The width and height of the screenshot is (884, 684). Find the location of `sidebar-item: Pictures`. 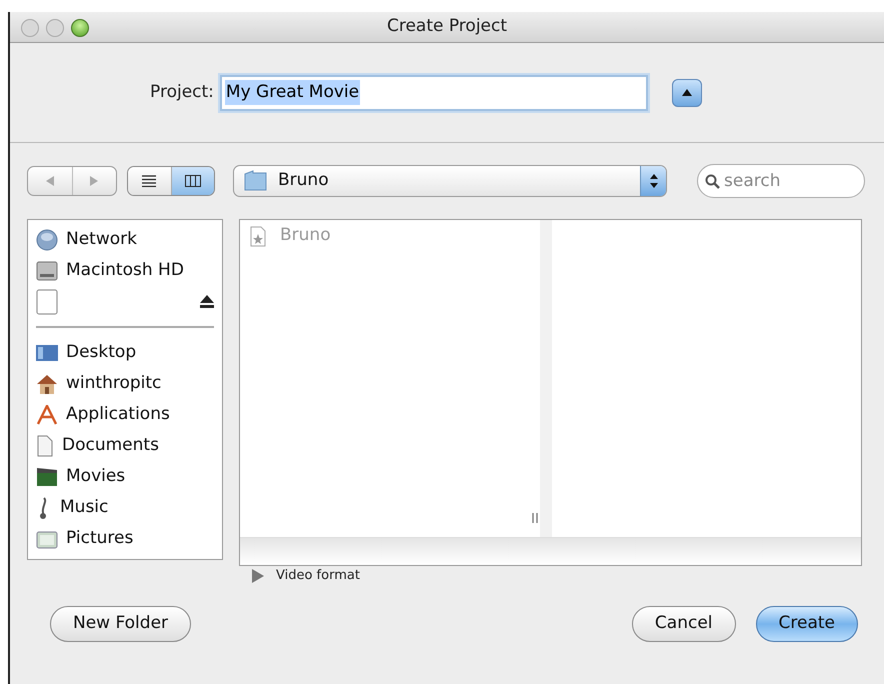

sidebar-item: Pictures is located at coordinates (125, 538).